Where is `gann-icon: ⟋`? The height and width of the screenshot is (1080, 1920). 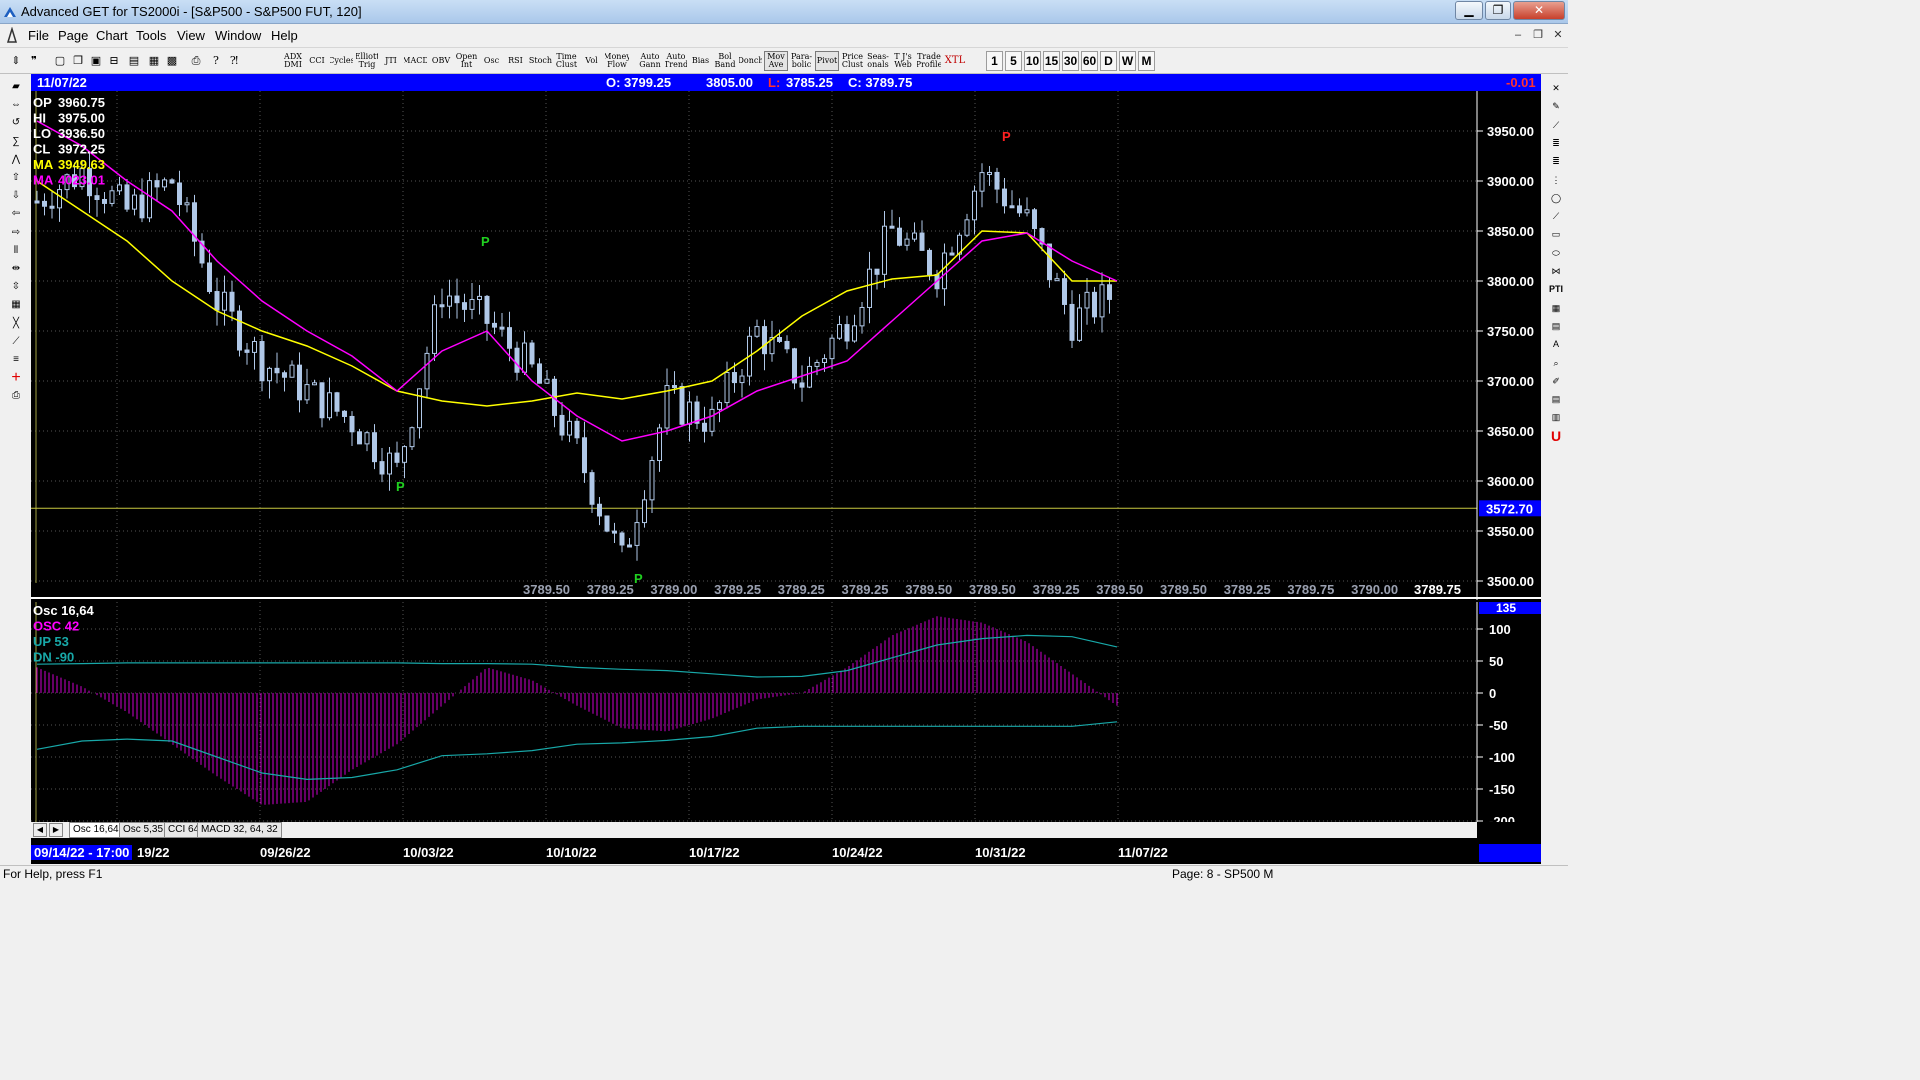 gann-icon: ⟋ is located at coordinates (16, 341).